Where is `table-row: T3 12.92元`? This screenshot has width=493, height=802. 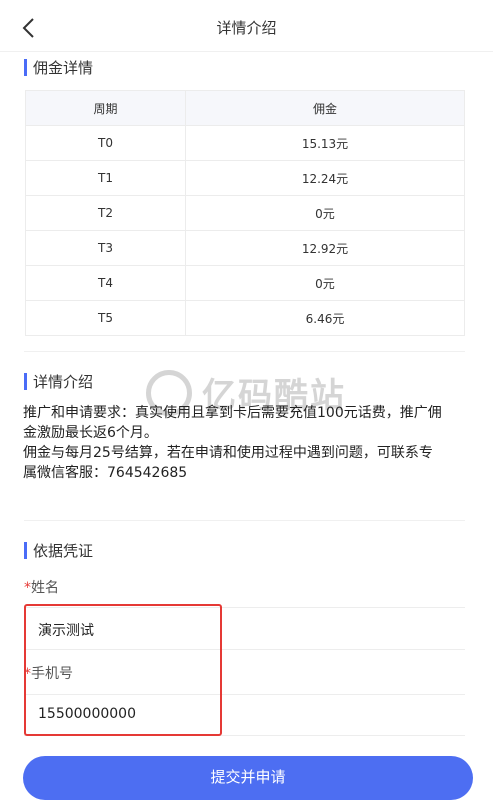 table-row: T3 12.92元 is located at coordinates (245, 248).